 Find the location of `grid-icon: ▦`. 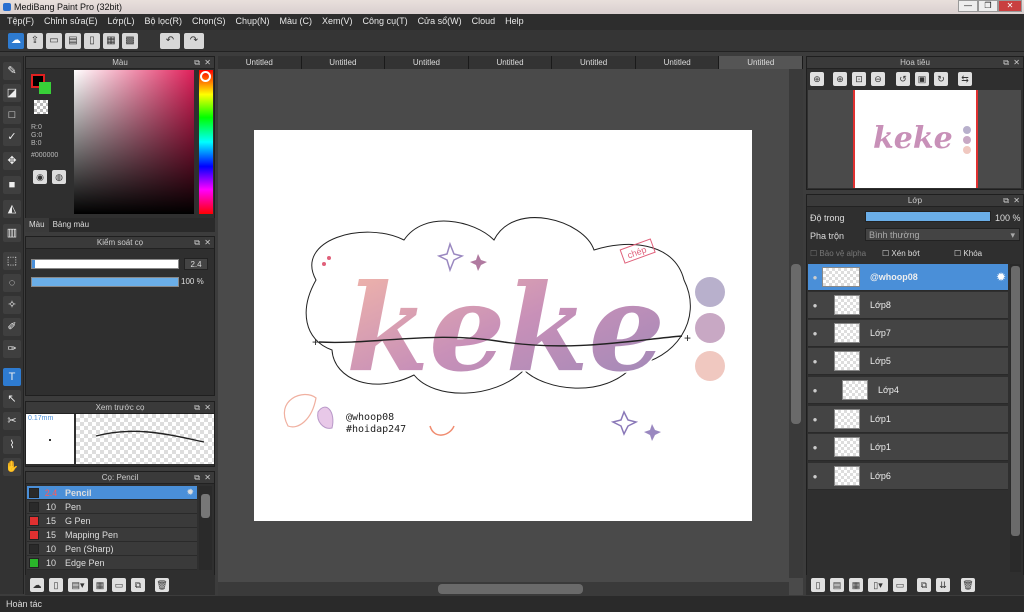

grid-icon: ▦ is located at coordinates (111, 41).